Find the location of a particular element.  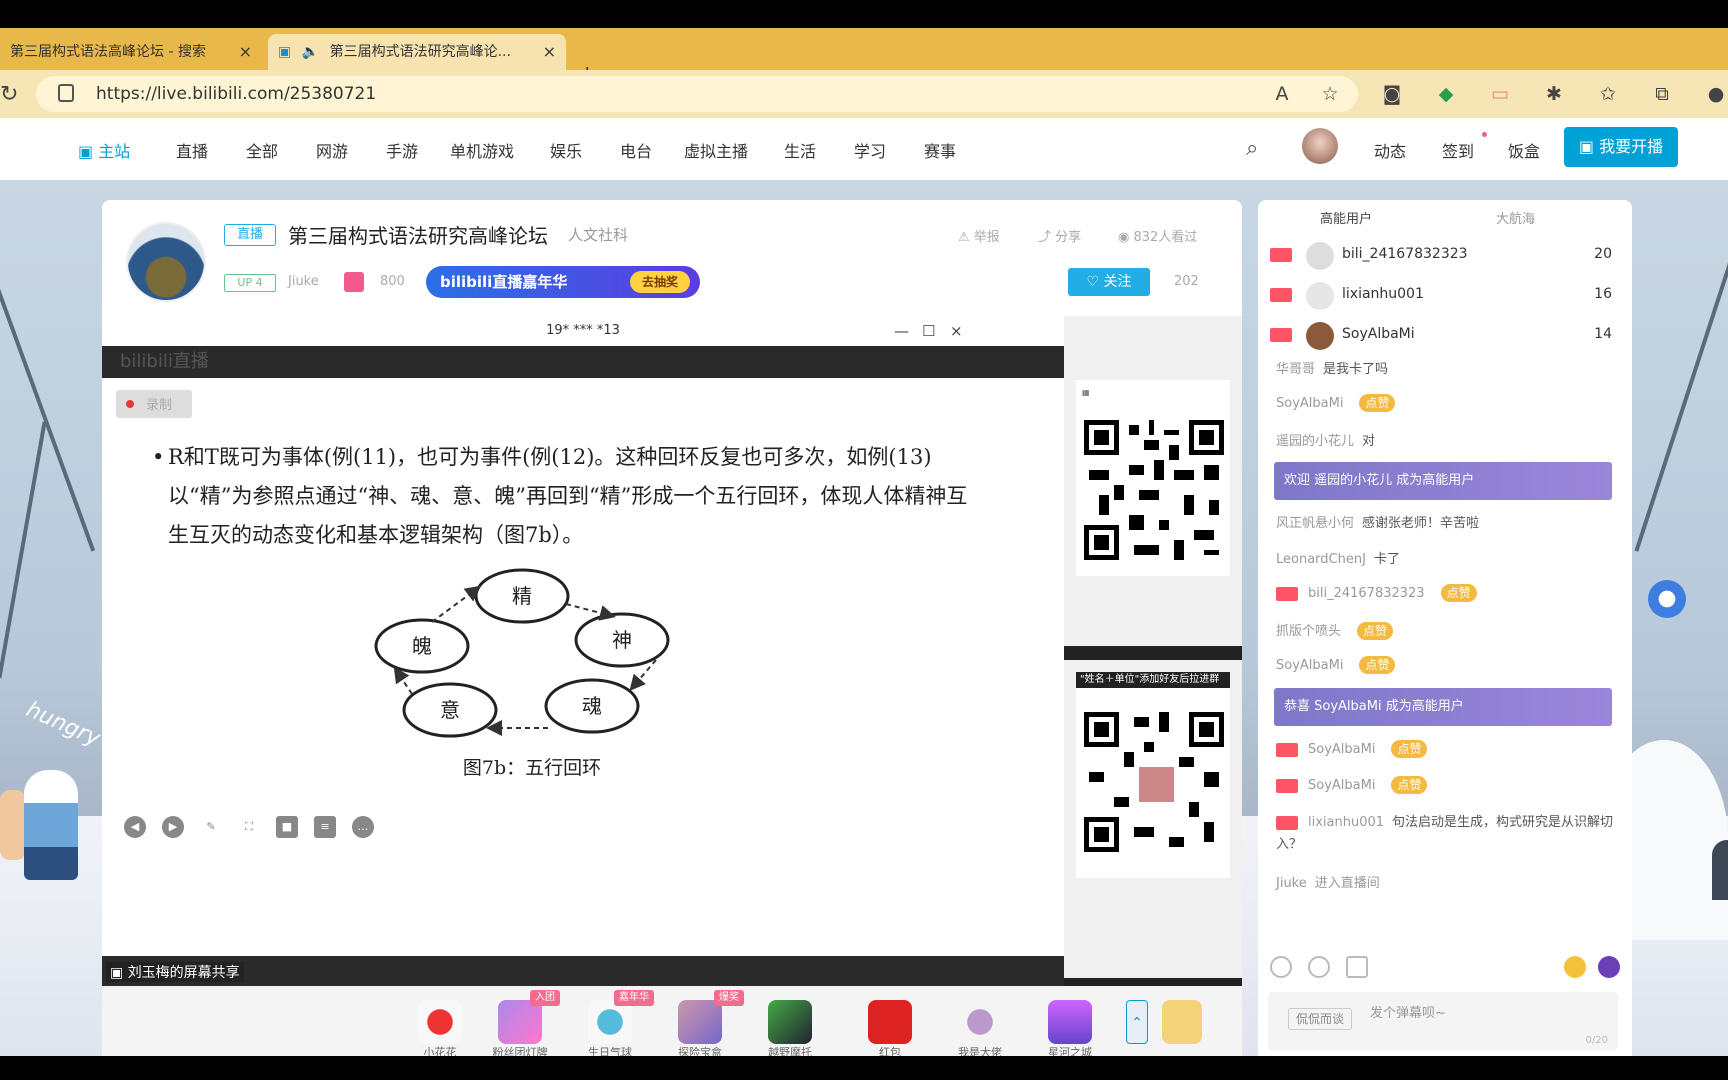

gift-badge: 嘉年华 is located at coordinates (634, 998).